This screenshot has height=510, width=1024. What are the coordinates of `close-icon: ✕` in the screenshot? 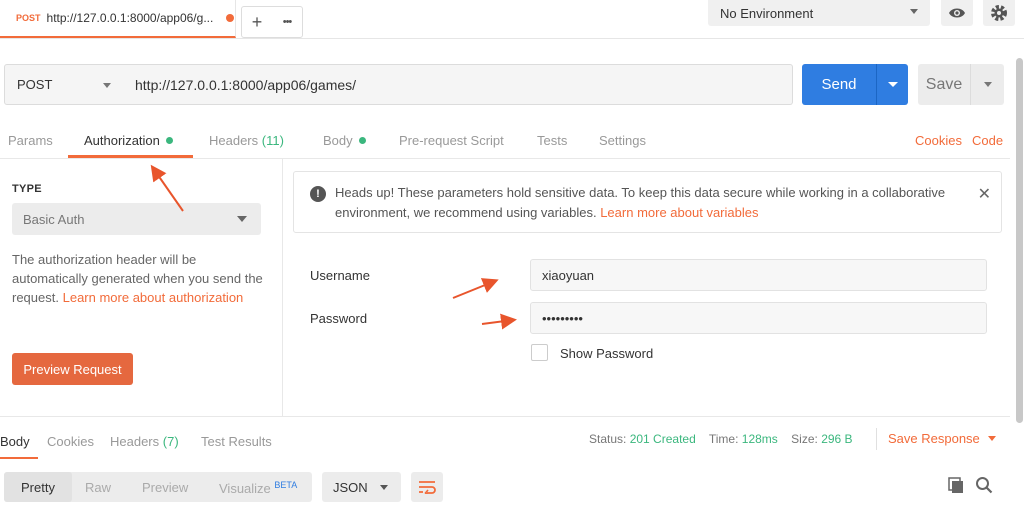 It's located at (984, 194).